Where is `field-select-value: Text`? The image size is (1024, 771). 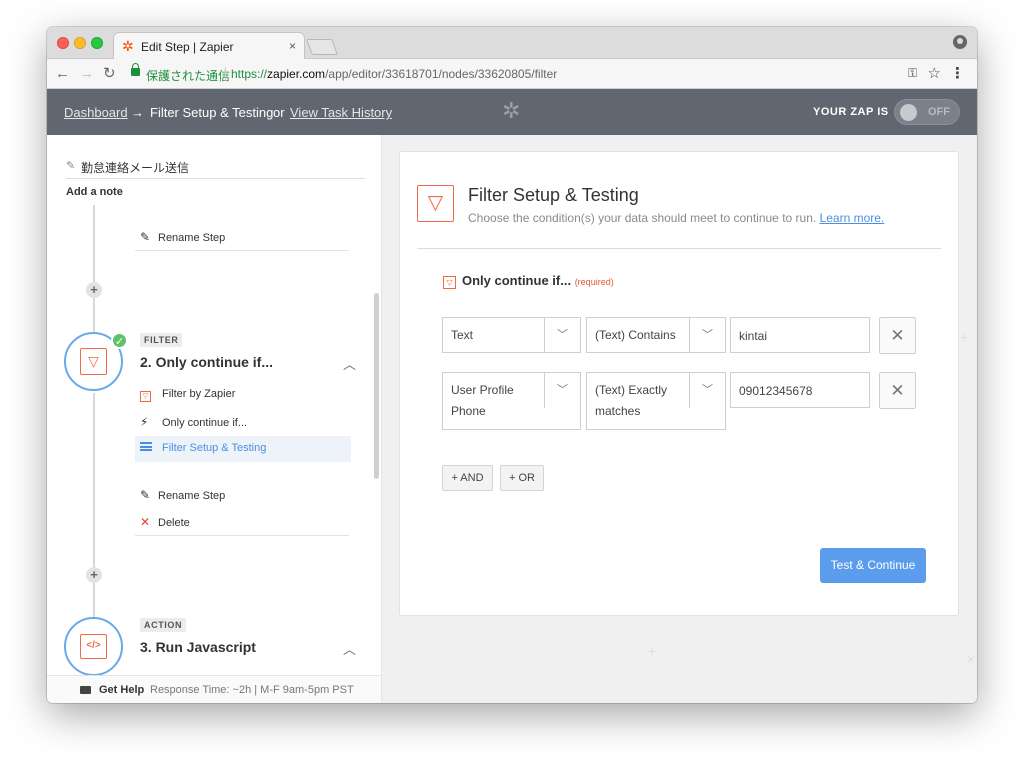 field-select-value: Text is located at coordinates (462, 335).